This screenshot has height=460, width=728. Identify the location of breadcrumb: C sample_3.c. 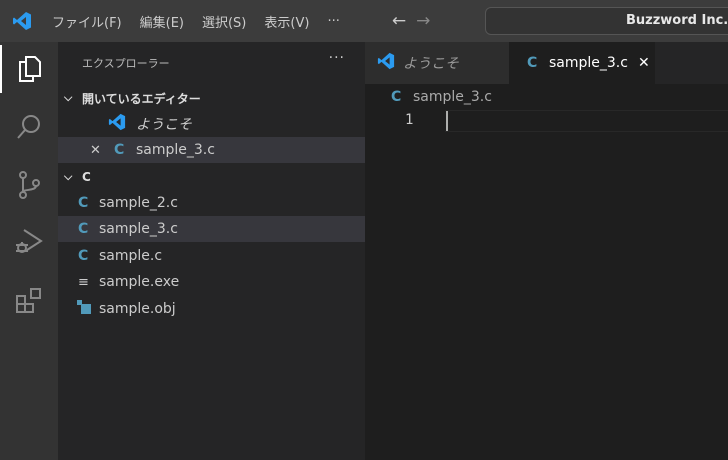
(441, 97).